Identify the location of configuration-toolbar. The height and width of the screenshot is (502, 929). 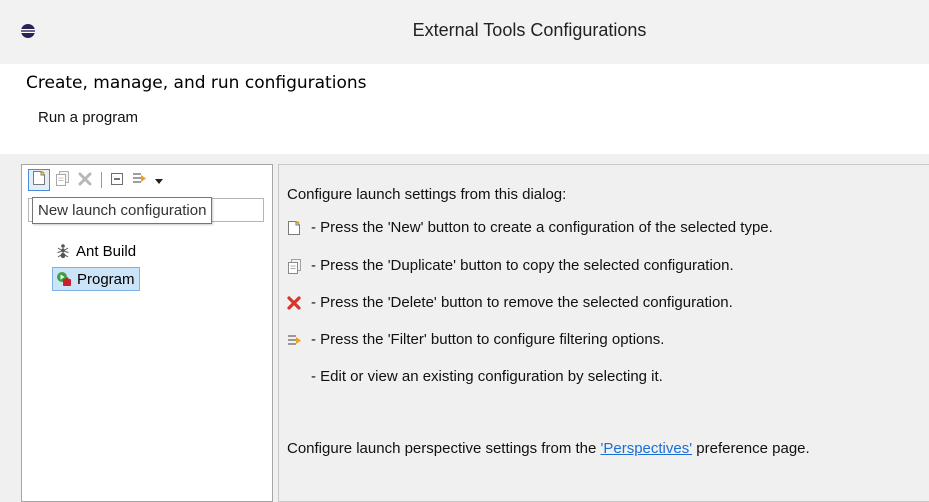
(97, 180).